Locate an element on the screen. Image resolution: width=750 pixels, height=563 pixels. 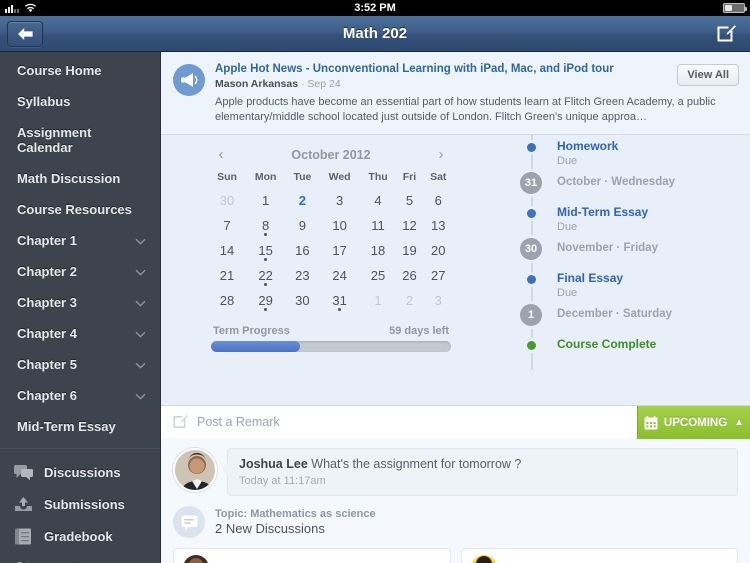
calendar-day-cell: 13 is located at coordinates (438, 225).